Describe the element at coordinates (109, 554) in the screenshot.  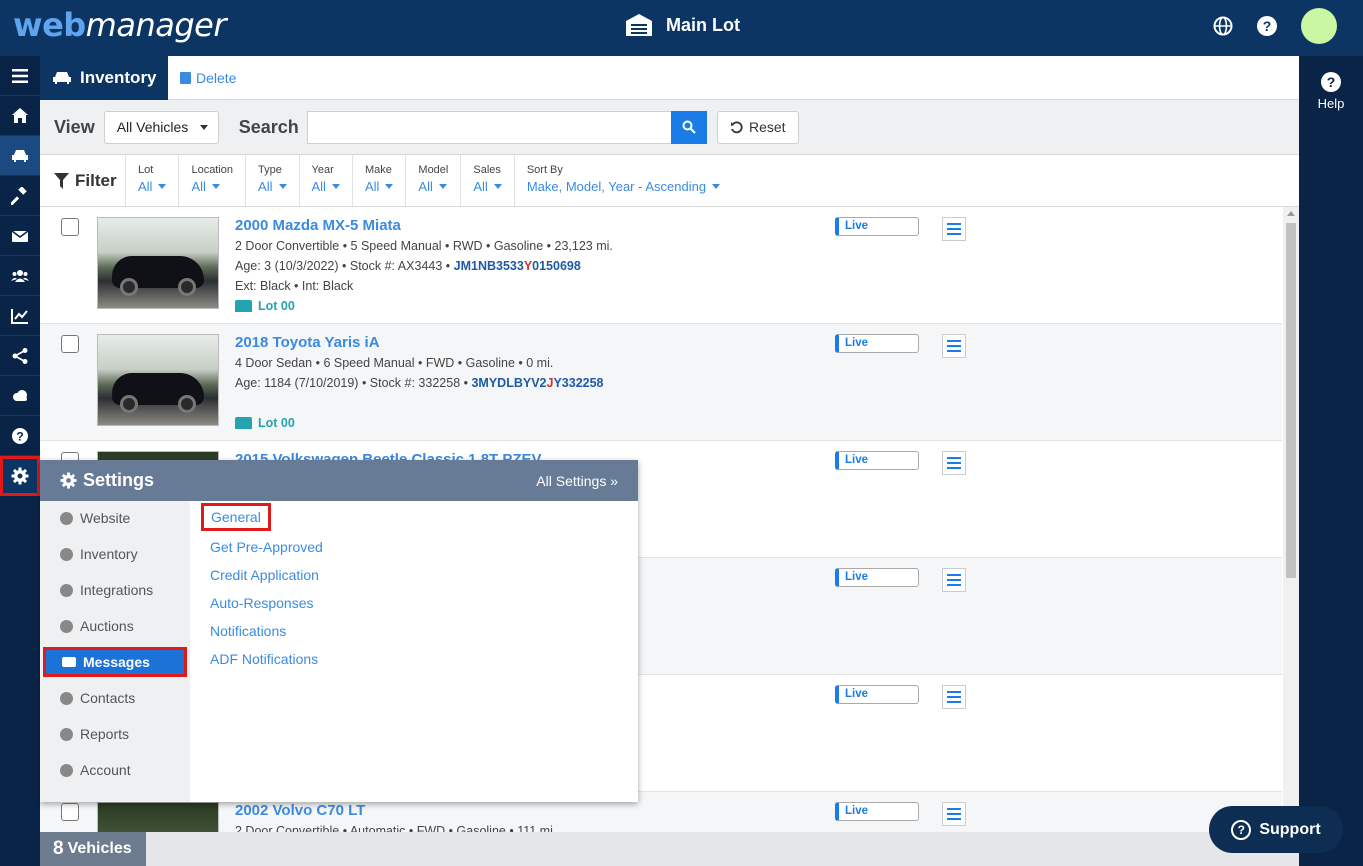
I see `category-label: Inventory` at that location.